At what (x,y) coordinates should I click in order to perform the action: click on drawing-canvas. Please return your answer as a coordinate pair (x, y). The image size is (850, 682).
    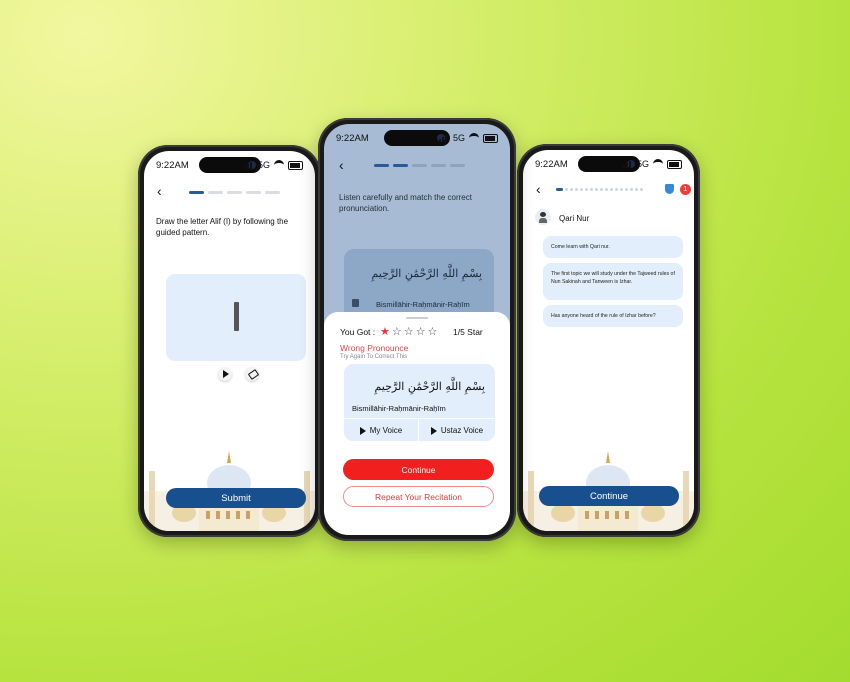
    Looking at the image, I should click on (236, 317).